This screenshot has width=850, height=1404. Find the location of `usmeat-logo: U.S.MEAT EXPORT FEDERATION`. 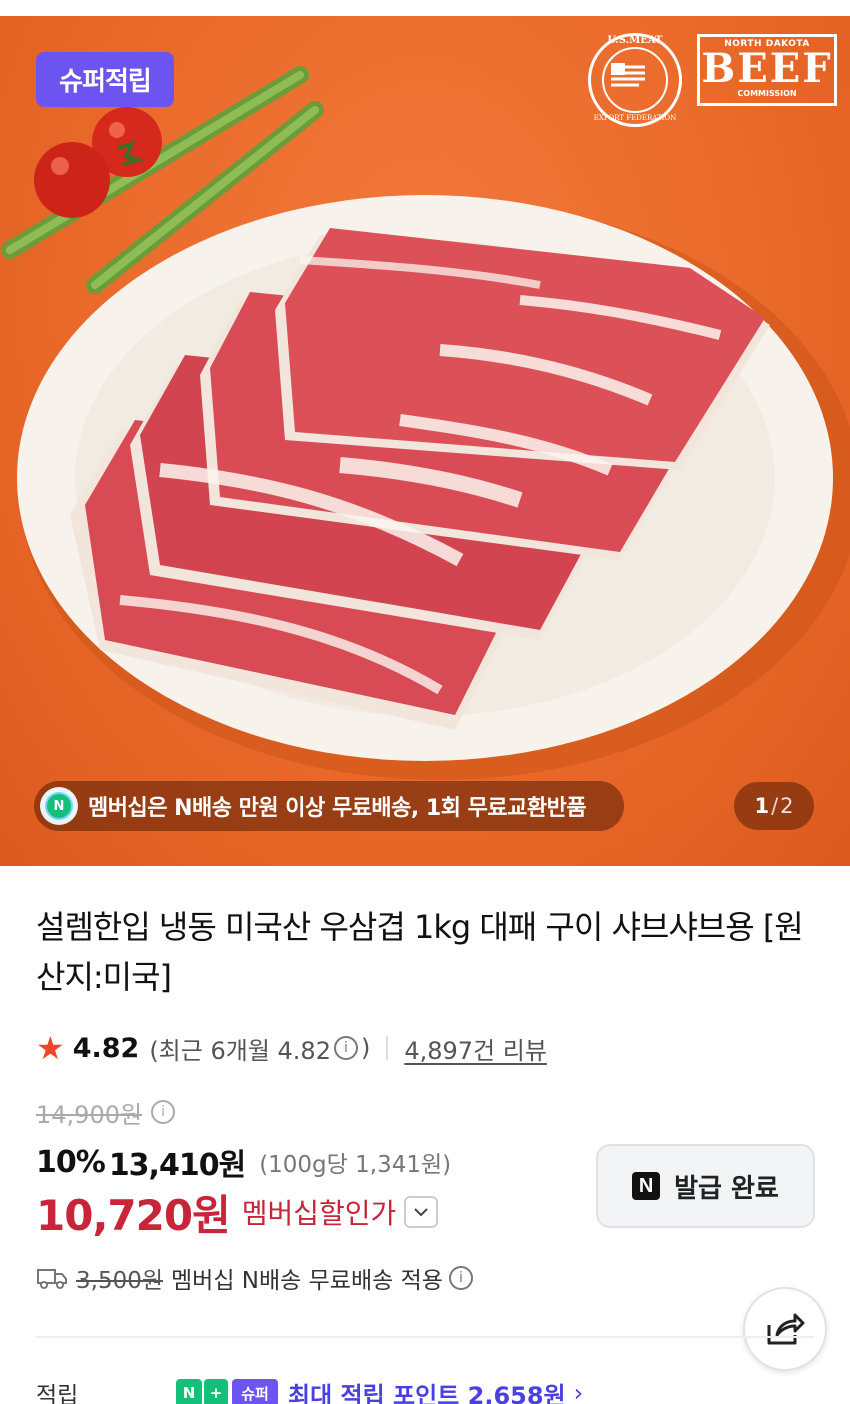

usmeat-logo: U.S.MEAT EXPORT FEDERATION is located at coordinates (635, 80).